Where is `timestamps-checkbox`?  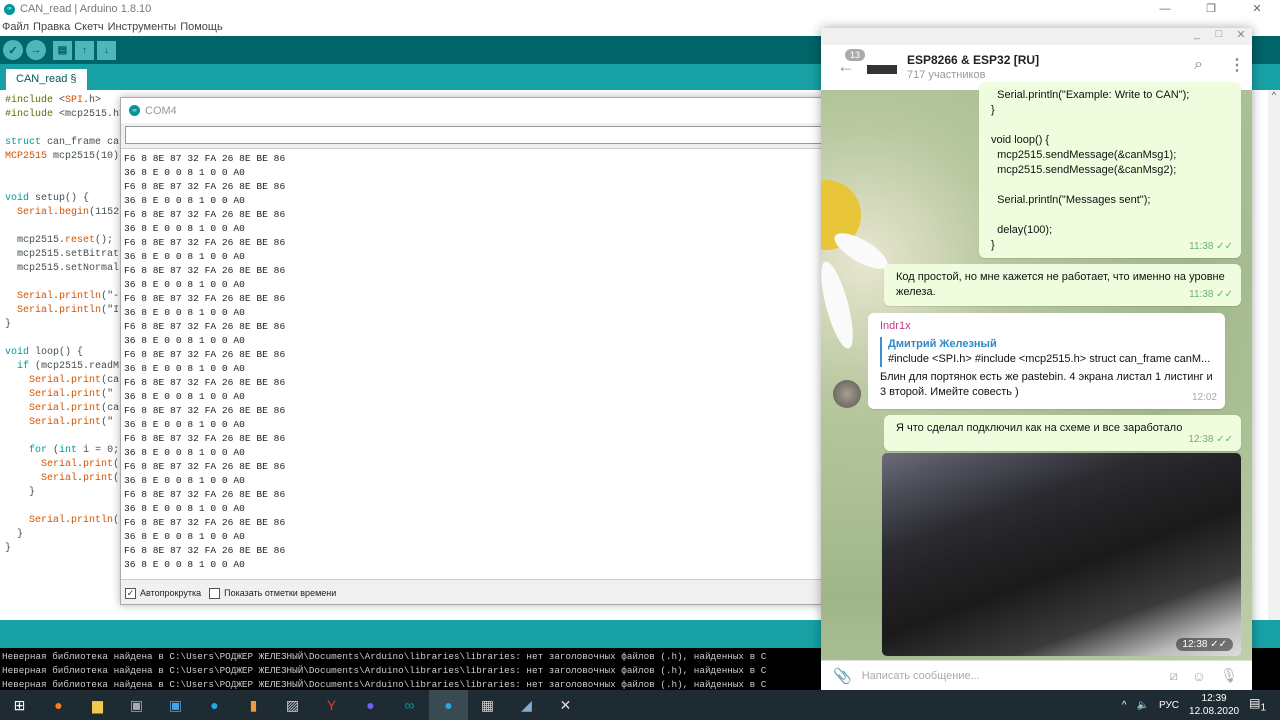 timestamps-checkbox is located at coordinates (215, 593).